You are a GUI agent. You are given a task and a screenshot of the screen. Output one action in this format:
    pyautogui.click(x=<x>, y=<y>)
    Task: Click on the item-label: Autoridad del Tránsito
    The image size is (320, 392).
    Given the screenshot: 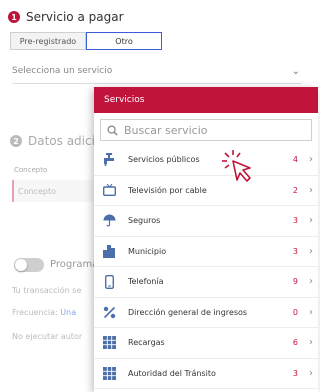 What is the action you would take?
    pyautogui.click(x=172, y=373)
    